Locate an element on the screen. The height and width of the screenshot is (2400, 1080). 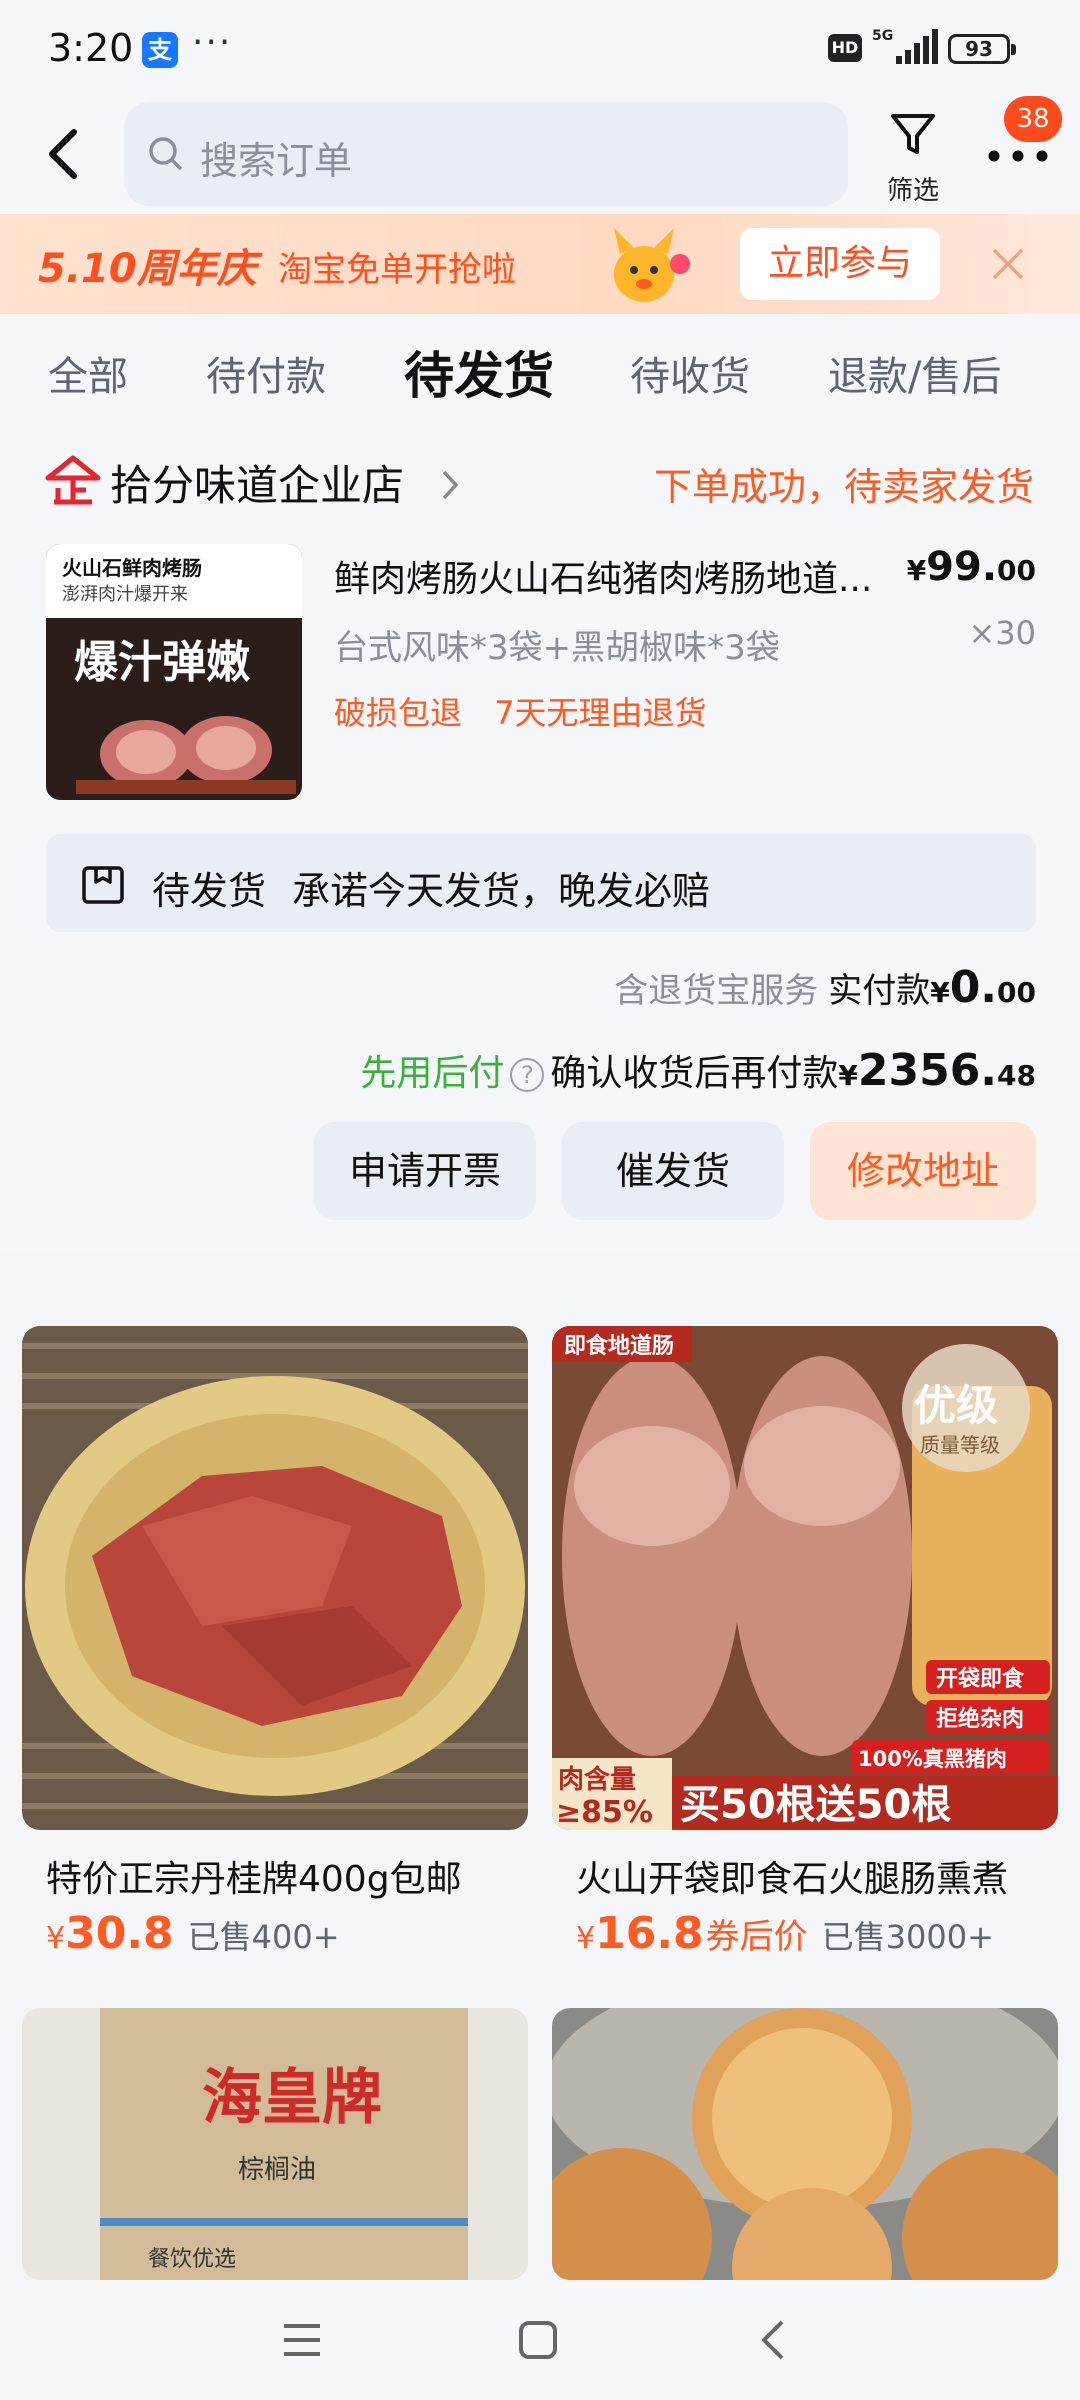
order-status: 下单成功，待卖家发货 is located at coordinates (843, 487).